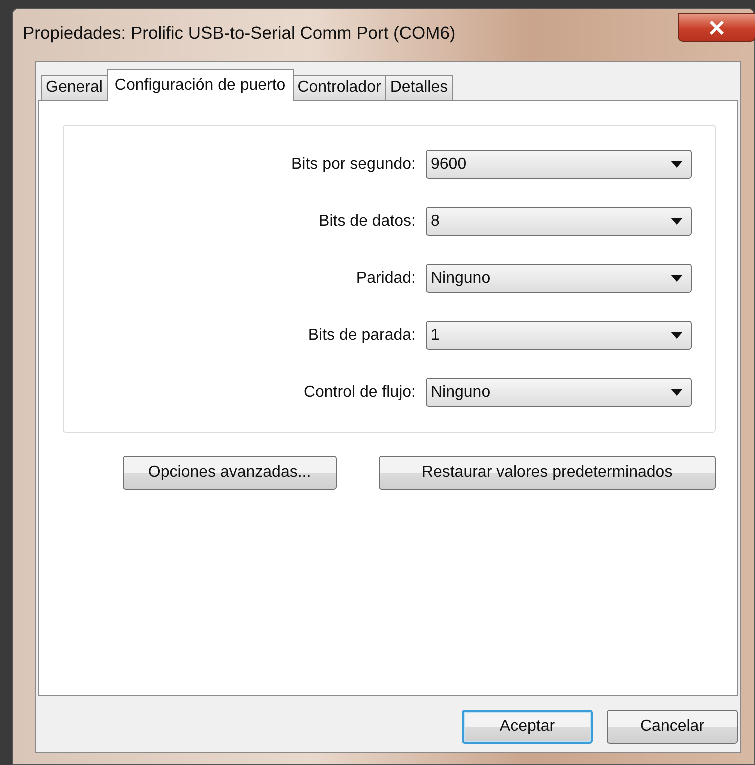 This screenshot has width=755, height=765. I want to click on window-title: Propiedades: Prolific USB-to-Serial Comm Port (COM6), so click(239, 33).